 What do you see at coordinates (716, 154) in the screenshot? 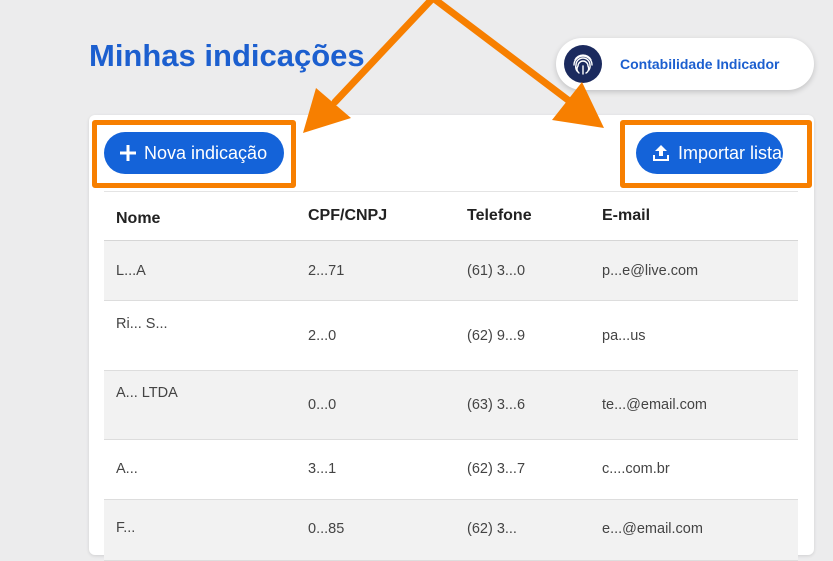
I see `highlight-box-import-list` at bounding box center [716, 154].